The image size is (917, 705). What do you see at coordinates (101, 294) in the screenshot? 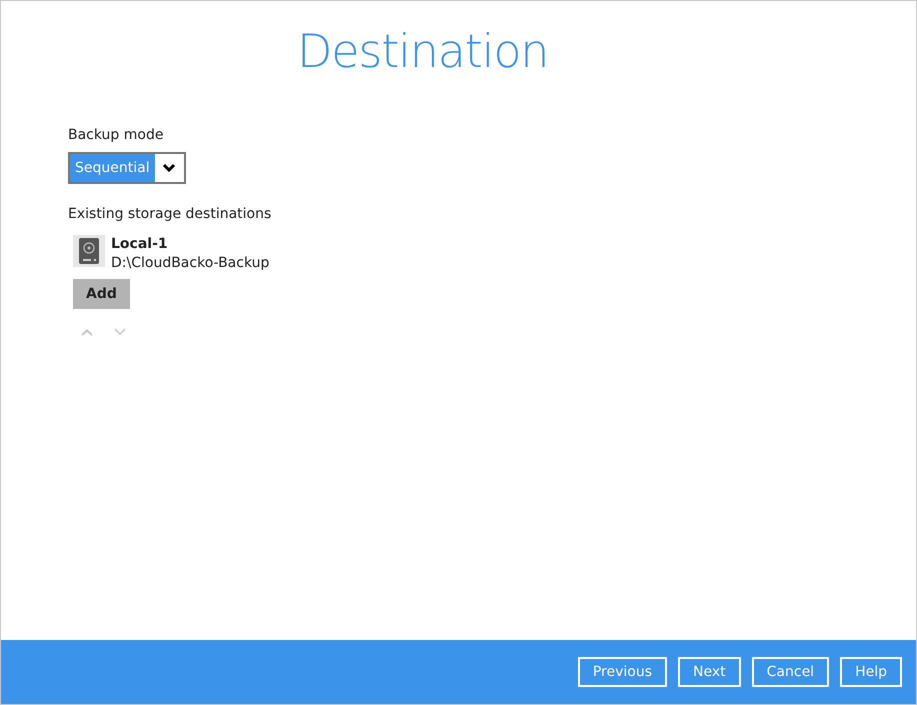
I see `add-button: Add` at bounding box center [101, 294].